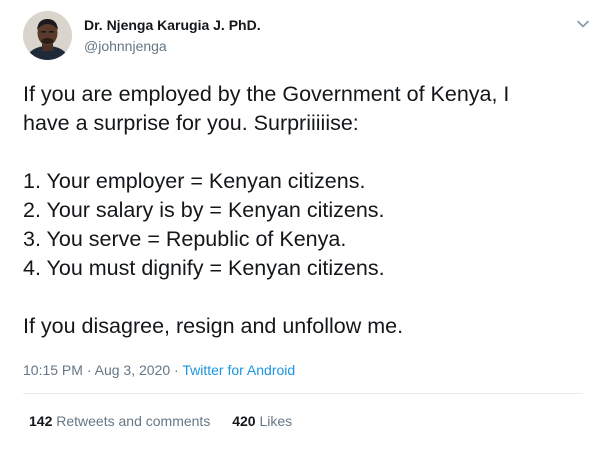  I want to click on avatar-image, so click(47, 35).